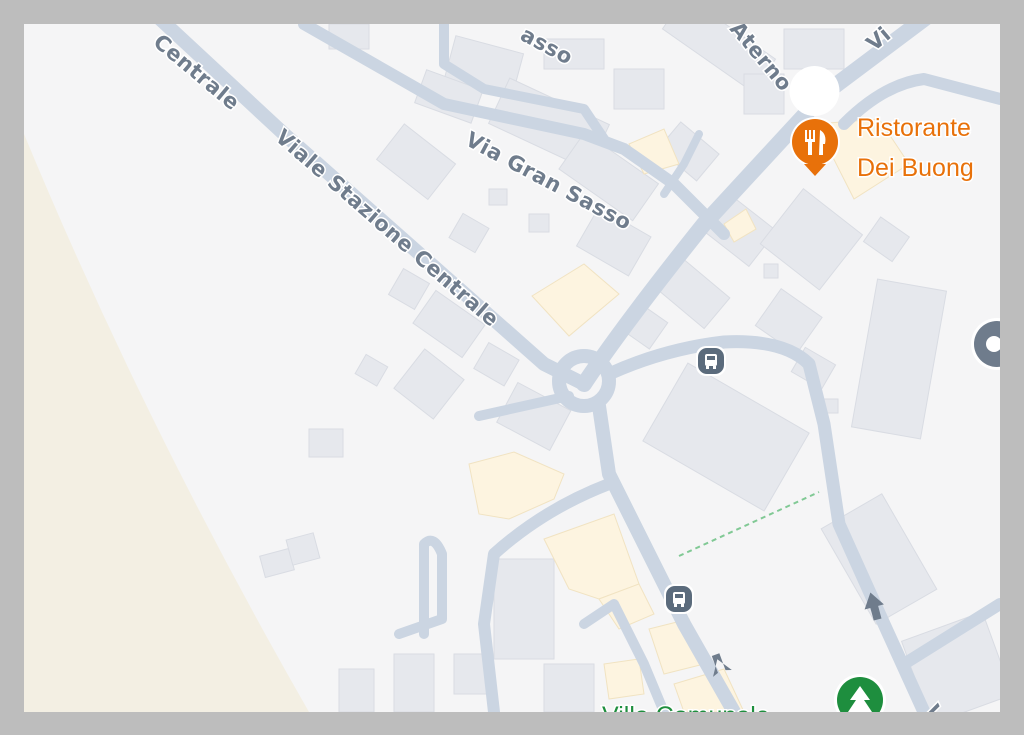  Describe the element at coordinates (985, 344) in the screenshot. I see `place-marker` at that location.